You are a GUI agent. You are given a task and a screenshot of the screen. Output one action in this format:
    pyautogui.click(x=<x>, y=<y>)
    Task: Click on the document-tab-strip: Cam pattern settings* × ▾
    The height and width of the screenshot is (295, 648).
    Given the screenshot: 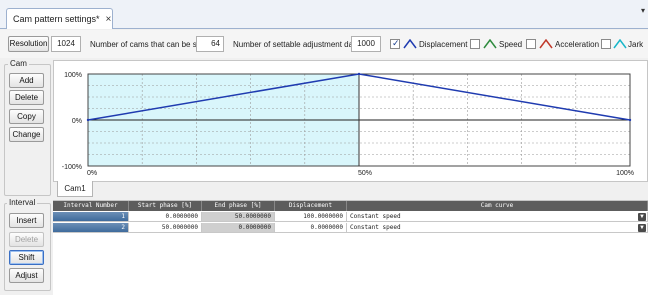 What is the action you would take?
    pyautogui.click(x=324, y=14)
    